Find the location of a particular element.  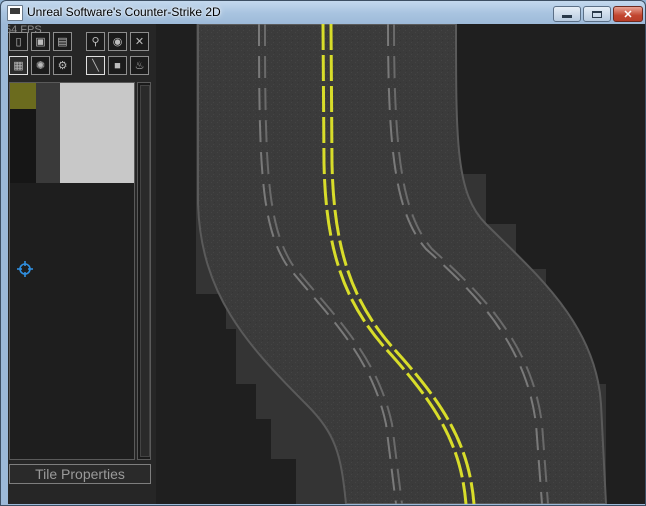

link-button: ⚲ is located at coordinates (95, 41).